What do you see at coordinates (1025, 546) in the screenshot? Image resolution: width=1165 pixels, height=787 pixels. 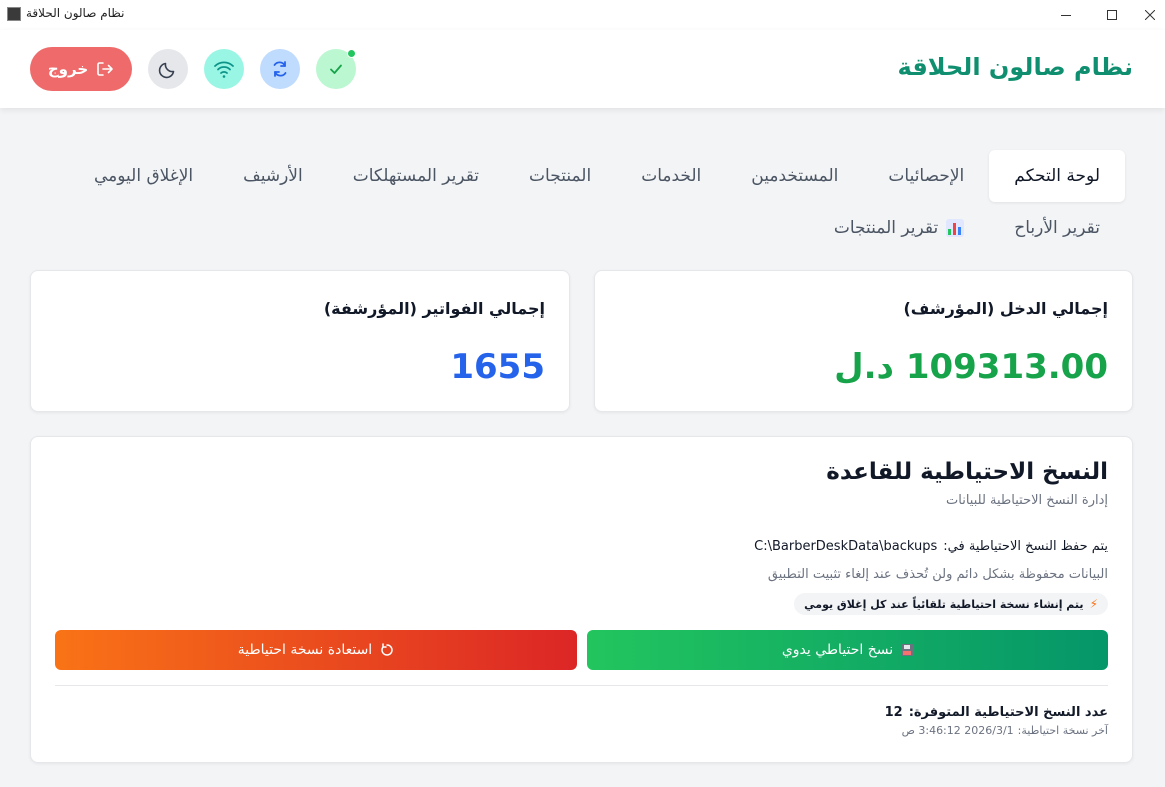 I see `backup-path-label: يتم حفظ النسخ الاحتياطية في:` at bounding box center [1025, 546].